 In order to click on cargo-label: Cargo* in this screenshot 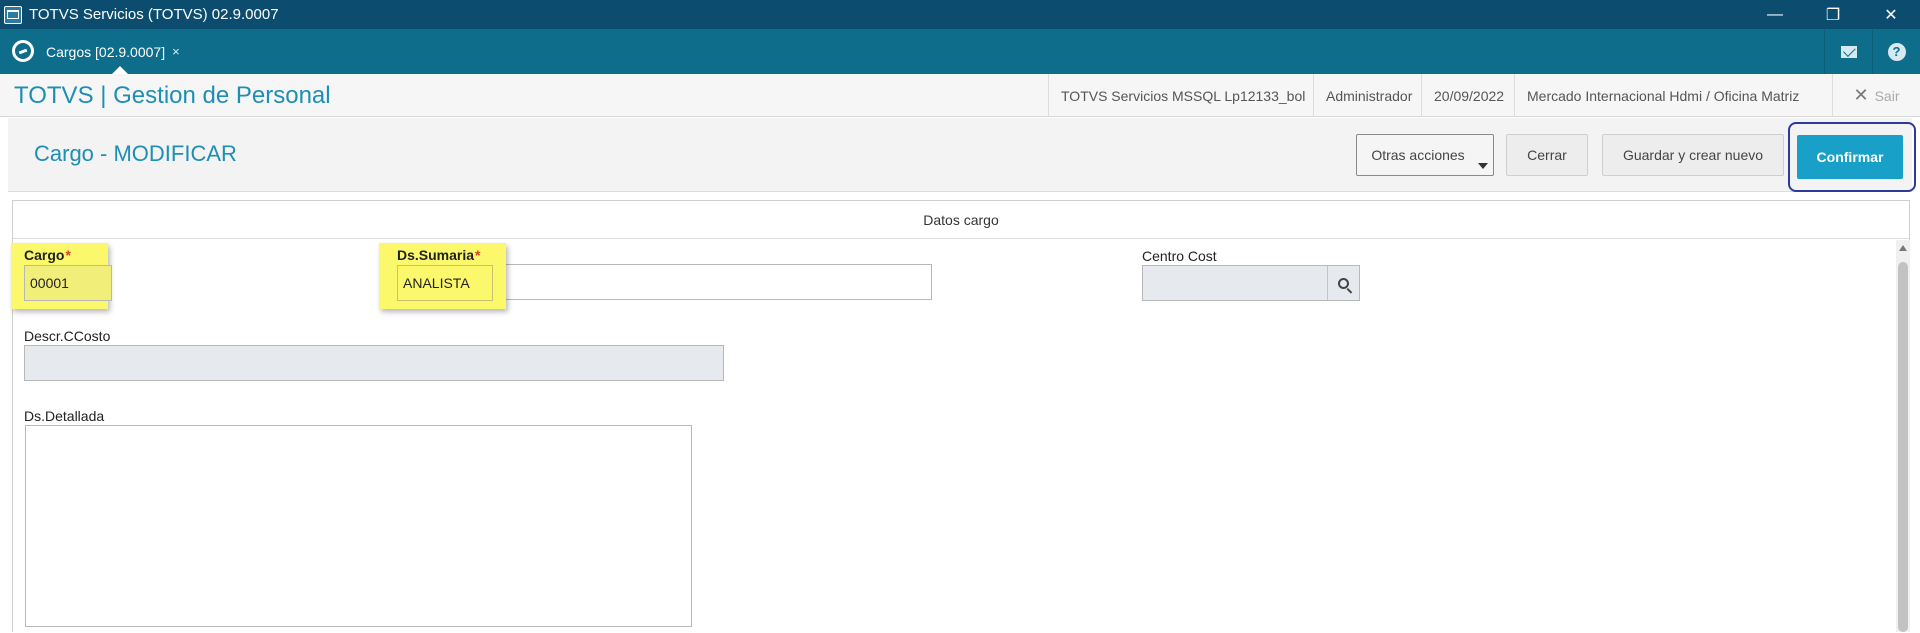, I will do `click(47, 255)`.